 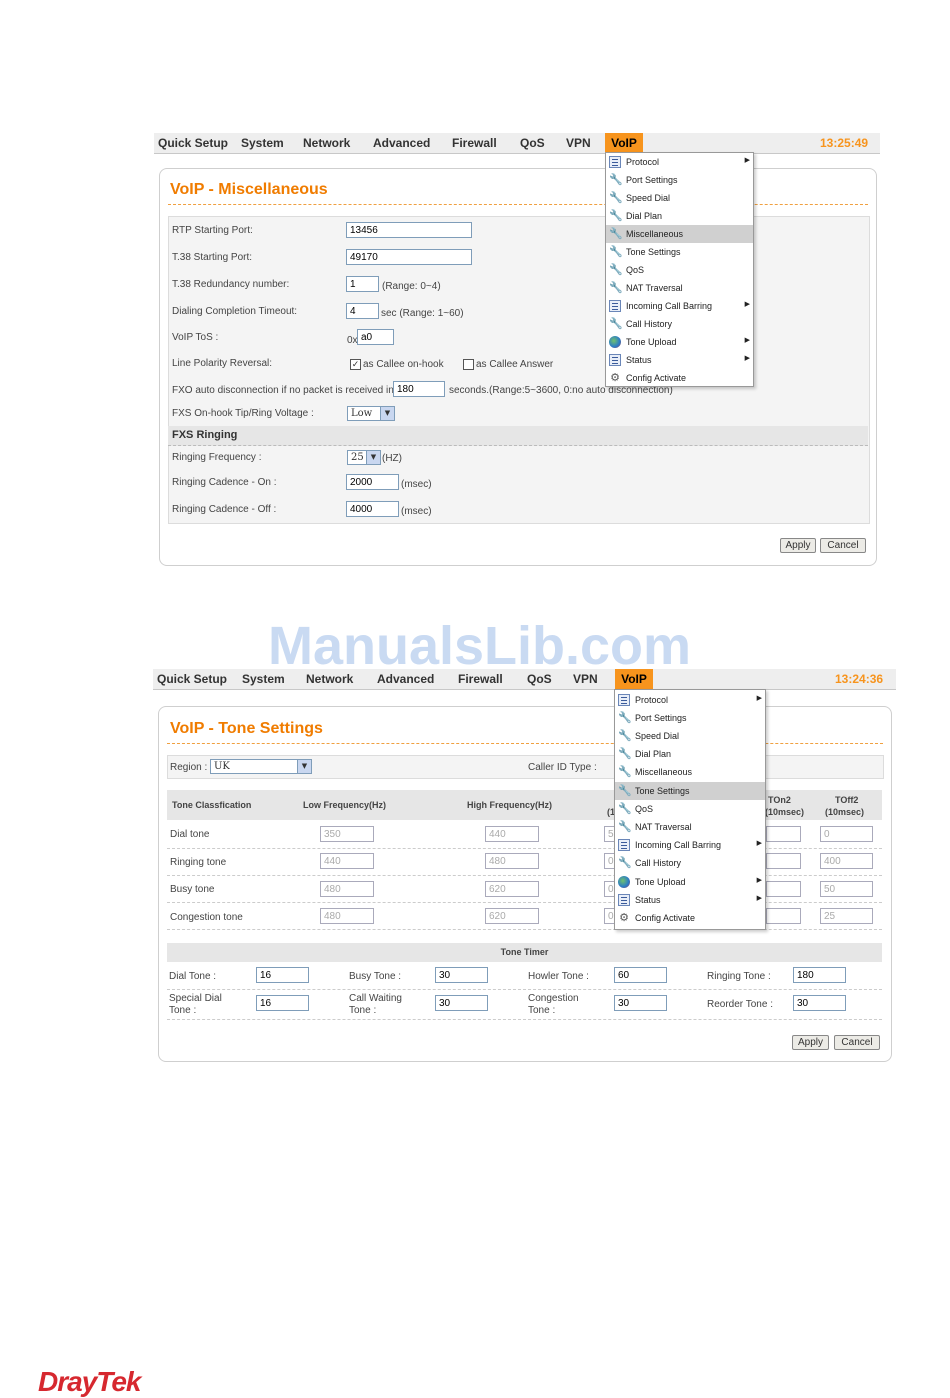 What do you see at coordinates (419, 389) in the screenshot?
I see `fxo-input: 180` at bounding box center [419, 389].